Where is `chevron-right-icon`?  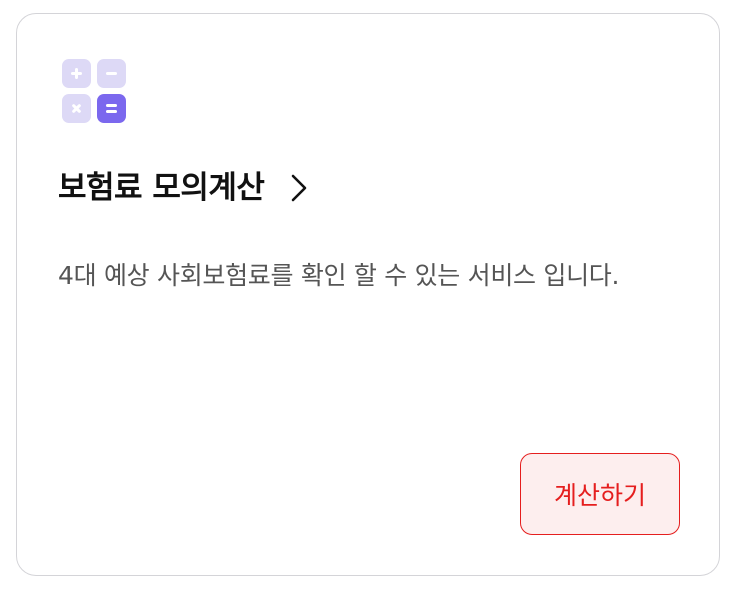 chevron-right-icon is located at coordinates (299, 188).